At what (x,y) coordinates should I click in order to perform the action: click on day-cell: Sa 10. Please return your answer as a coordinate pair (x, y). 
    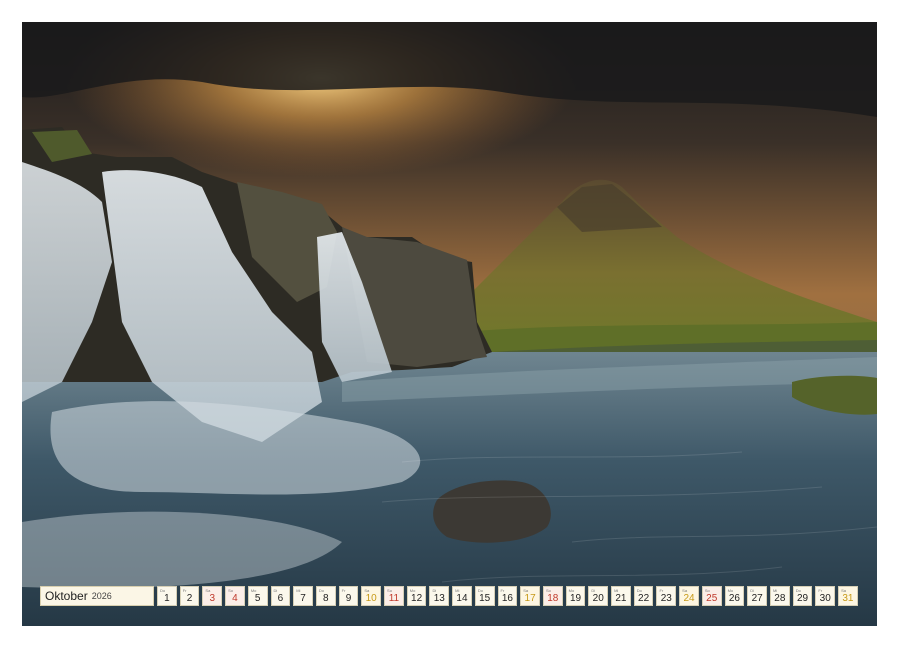
    Looking at the image, I should click on (371, 596).